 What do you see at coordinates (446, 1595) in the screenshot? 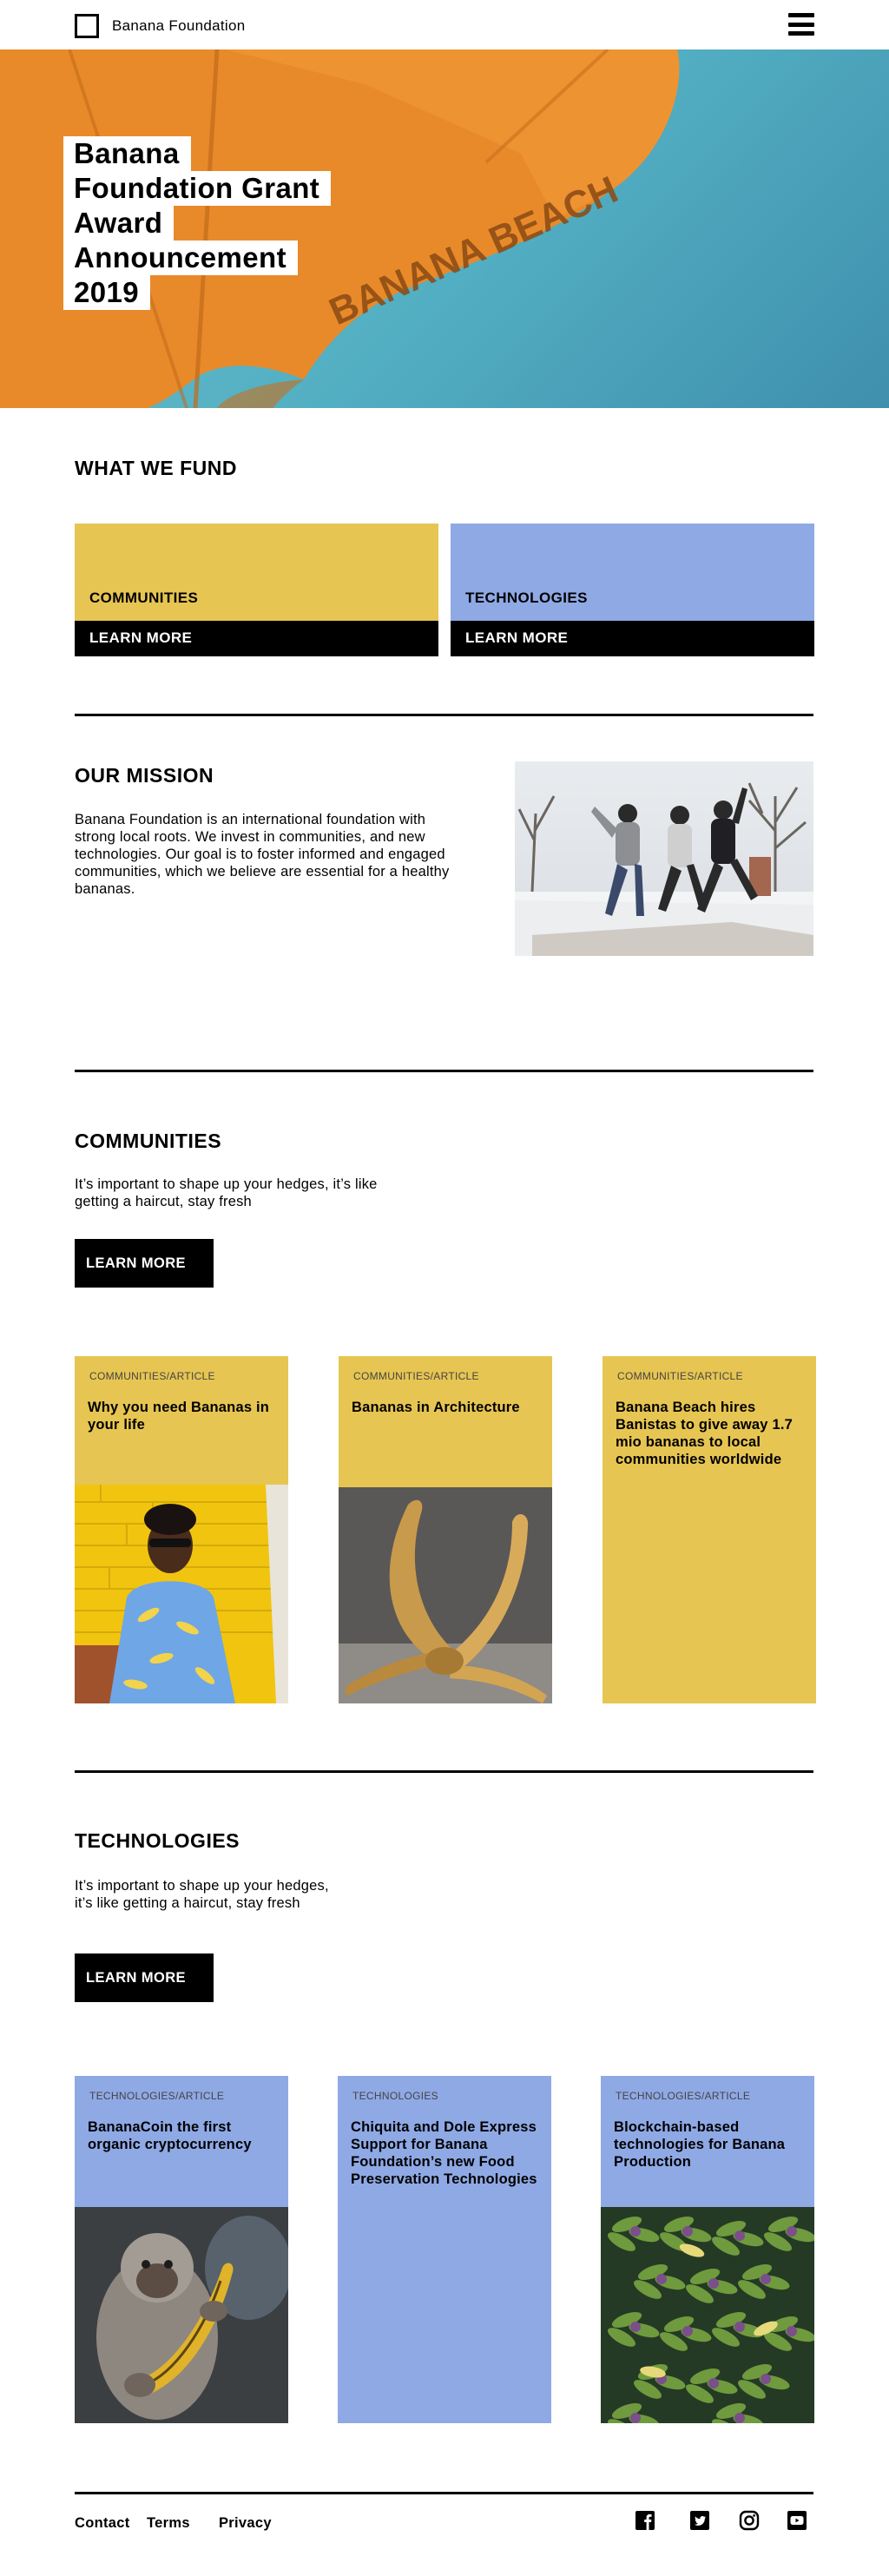
I see `banana-sculpture-photo` at bounding box center [446, 1595].